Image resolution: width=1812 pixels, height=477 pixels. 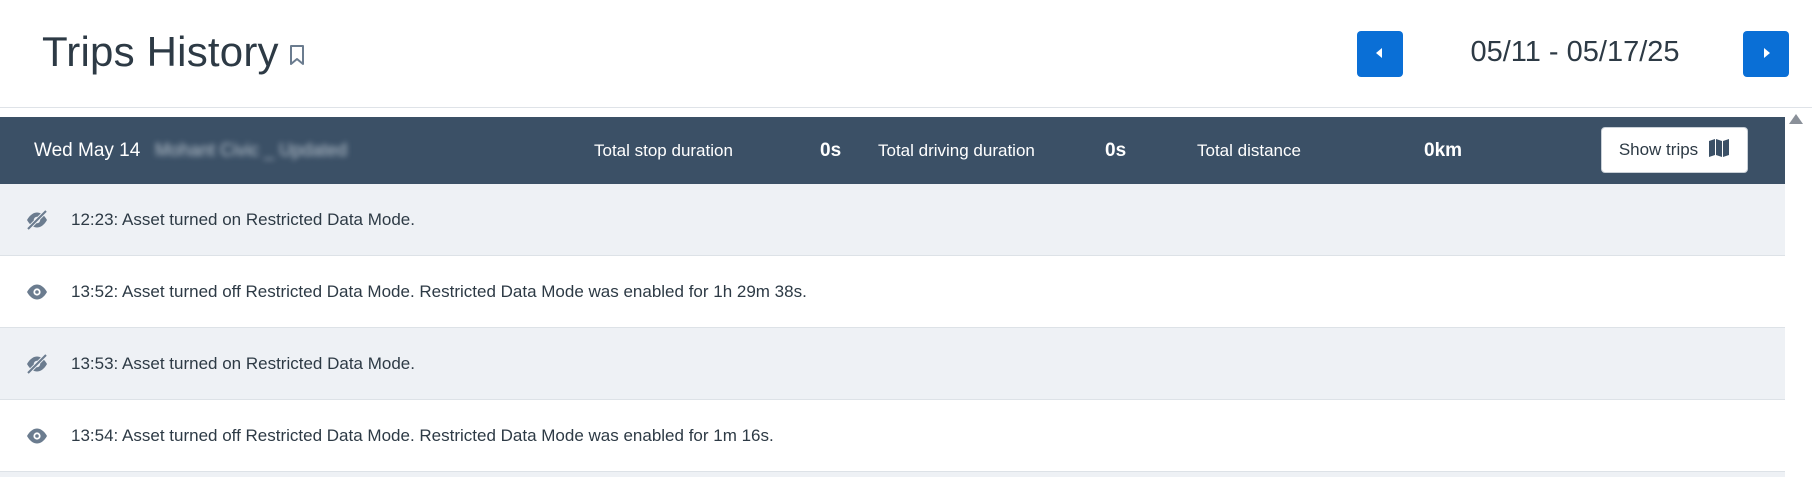 I want to click on page-title: Trips History, so click(x=160, y=51).